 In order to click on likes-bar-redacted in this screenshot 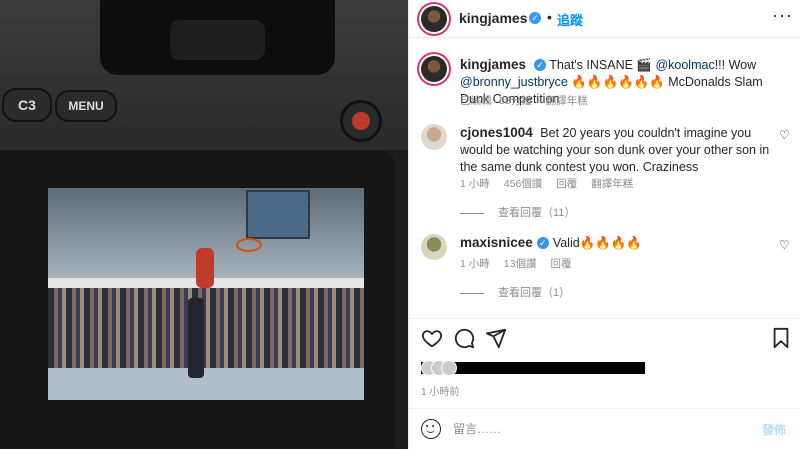, I will do `click(533, 368)`.